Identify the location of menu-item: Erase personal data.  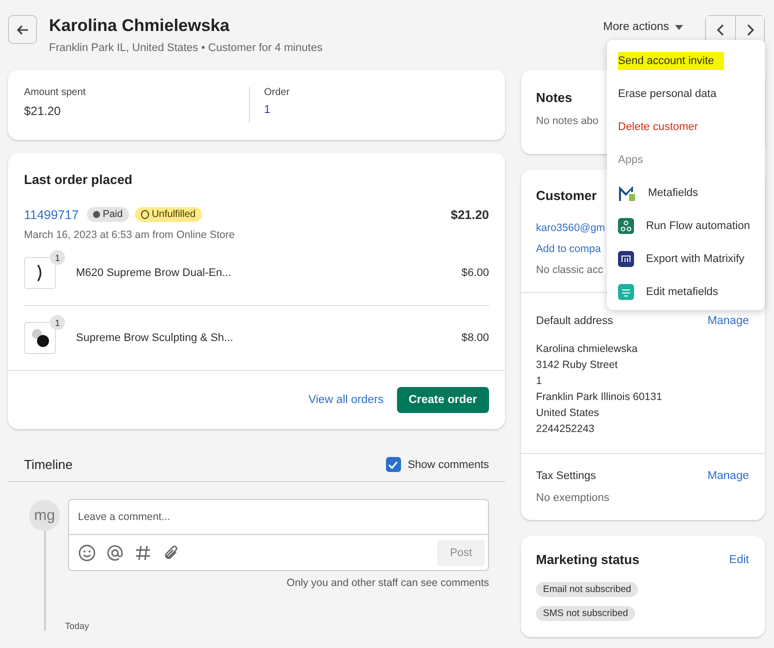
(686, 93).